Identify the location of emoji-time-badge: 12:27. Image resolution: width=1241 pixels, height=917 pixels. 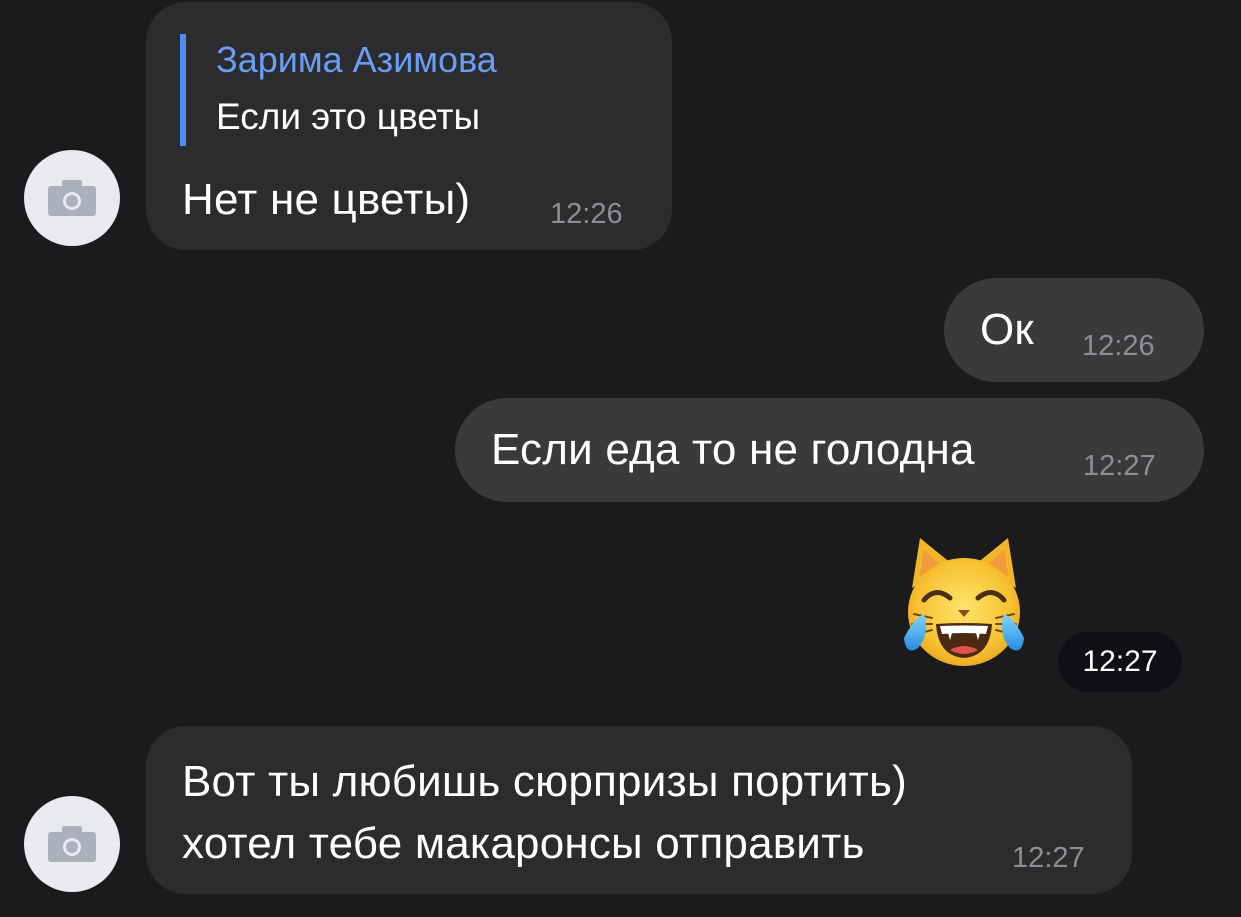
(1120, 662).